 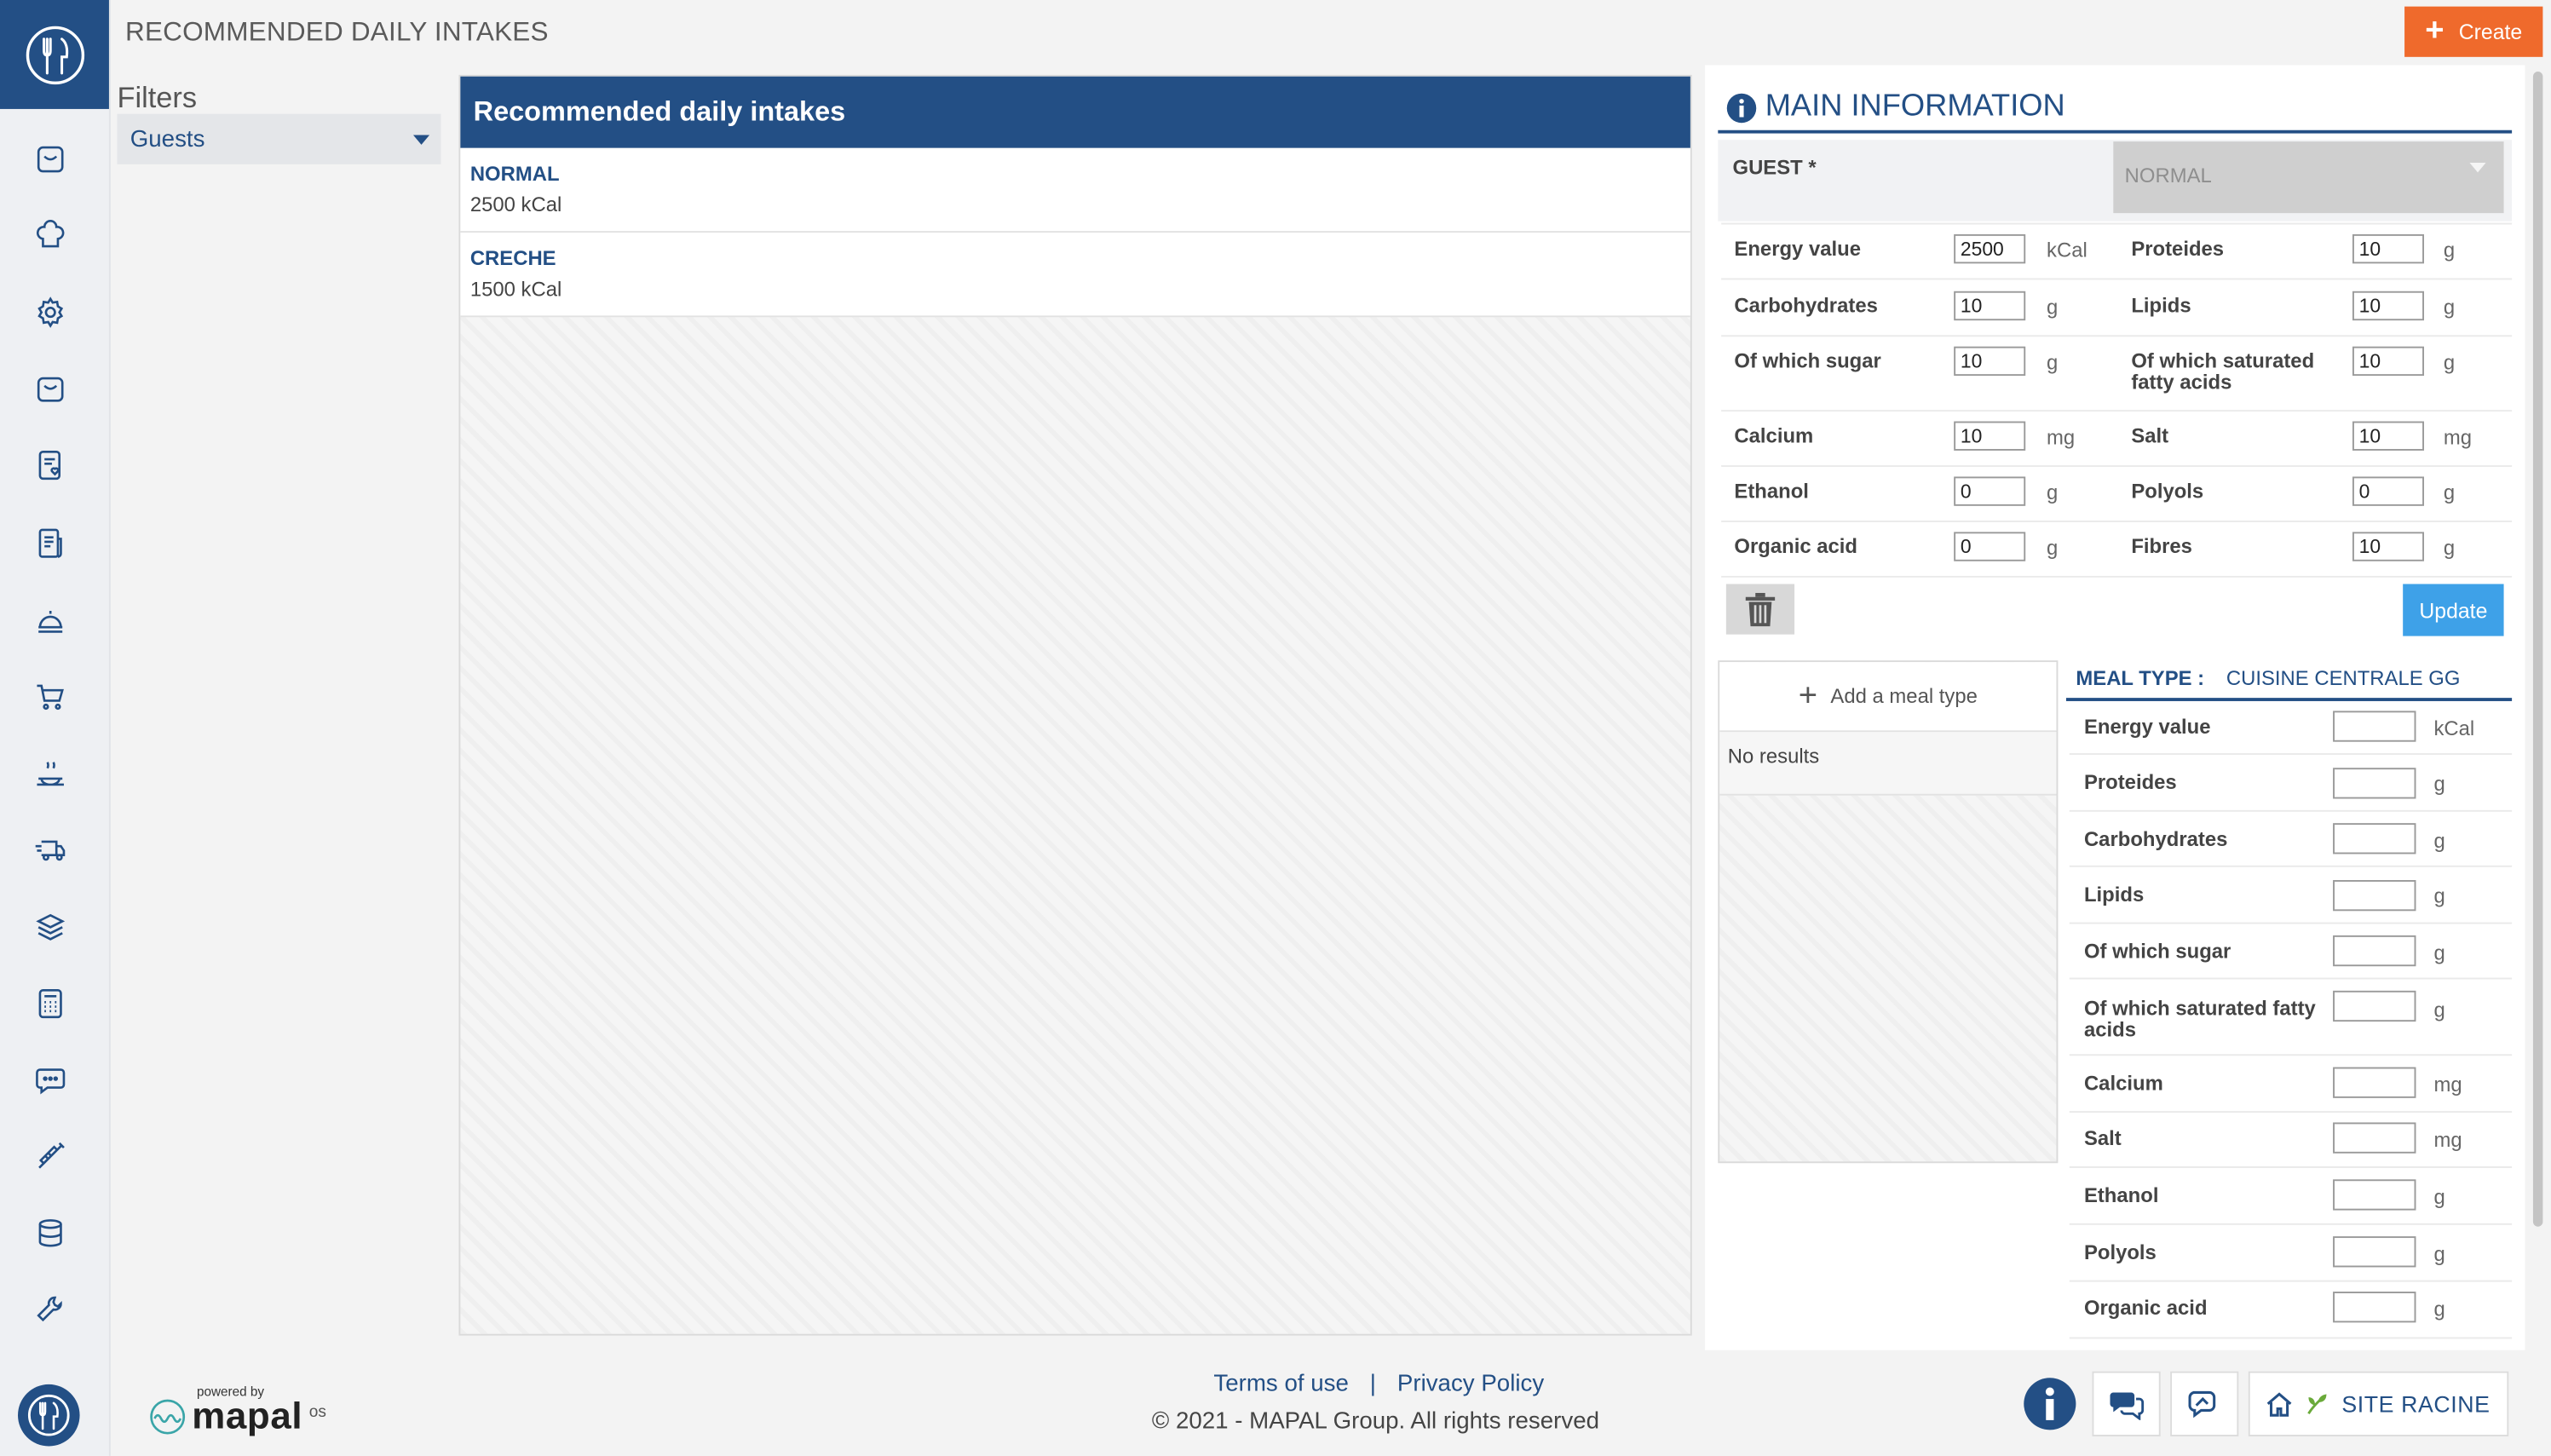 What do you see at coordinates (157, 98) in the screenshot?
I see `filters-title: Filters` at bounding box center [157, 98].